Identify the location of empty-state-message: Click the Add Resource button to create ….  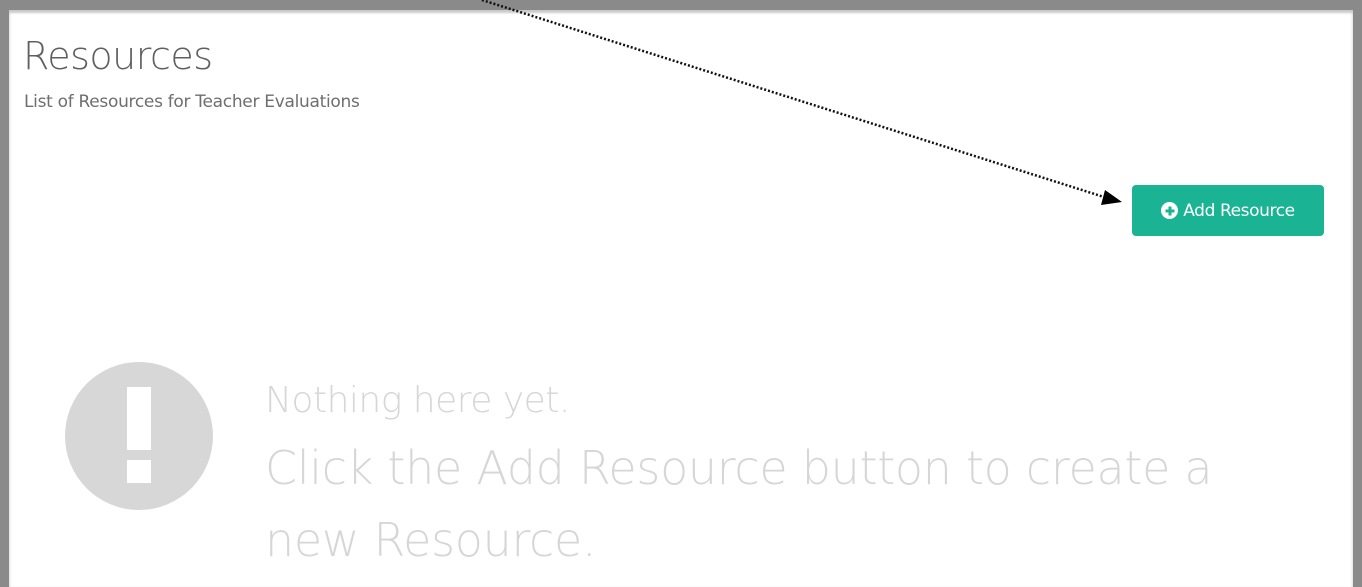
(739, 504).